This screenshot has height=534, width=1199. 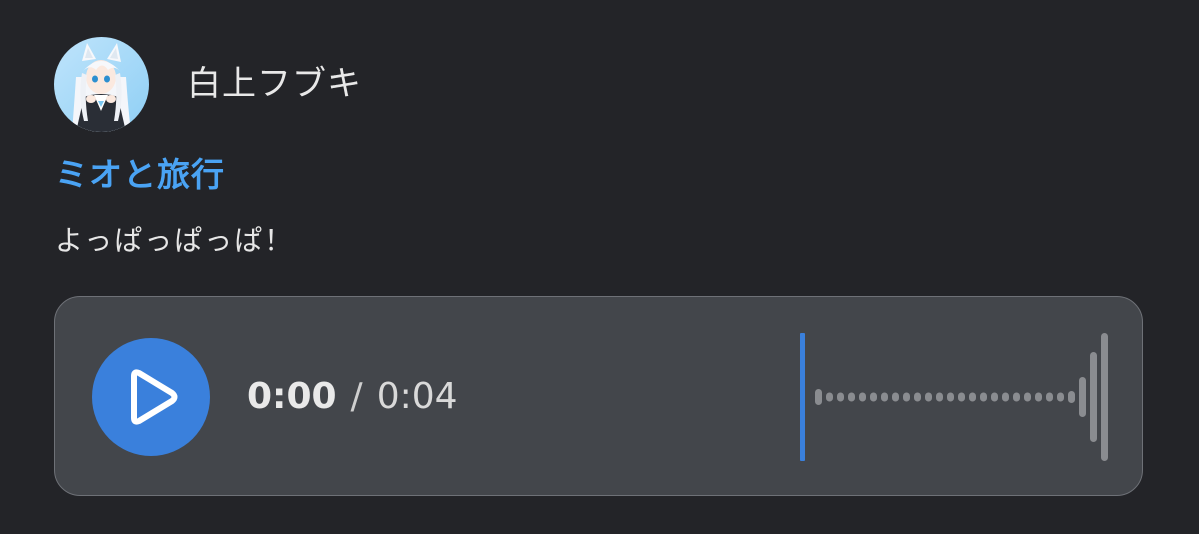 I want to click on current-time: 0:00, so click(x=292, y=396).